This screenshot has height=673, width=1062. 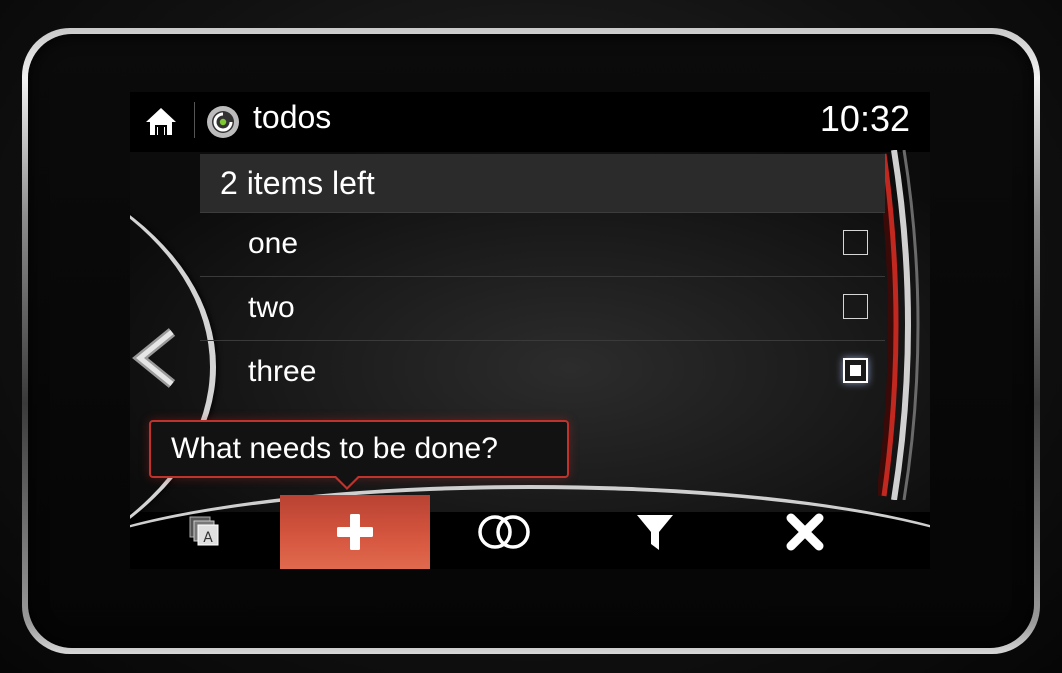 I want to click on filter-icon, so click(x=655, y=532).